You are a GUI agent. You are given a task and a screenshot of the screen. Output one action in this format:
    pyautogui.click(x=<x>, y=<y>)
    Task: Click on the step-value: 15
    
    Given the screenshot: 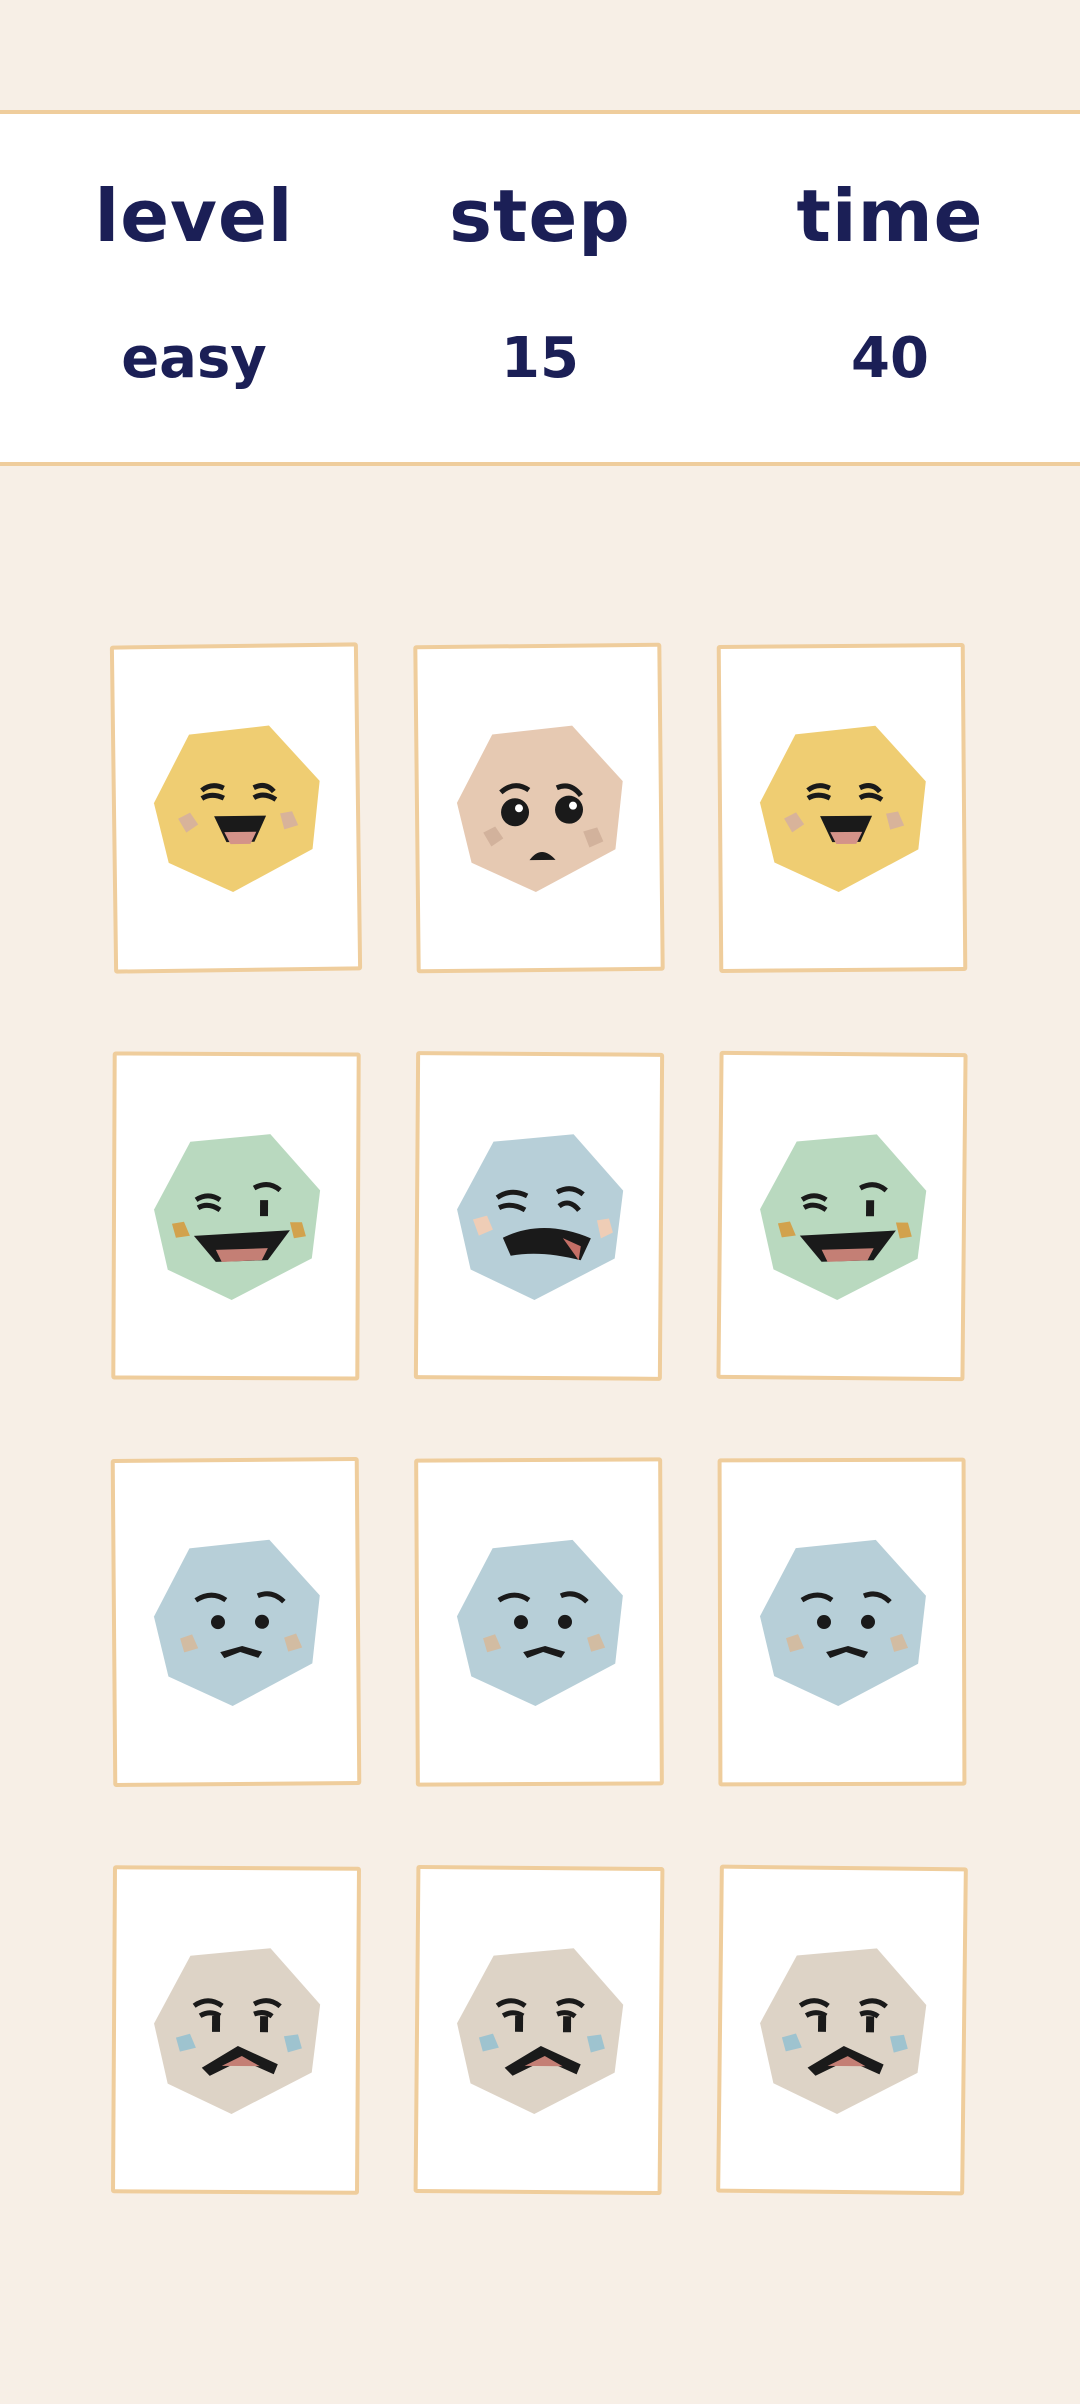 What is the action you would take?
    pyautogui.click(x=540, y=358)
    